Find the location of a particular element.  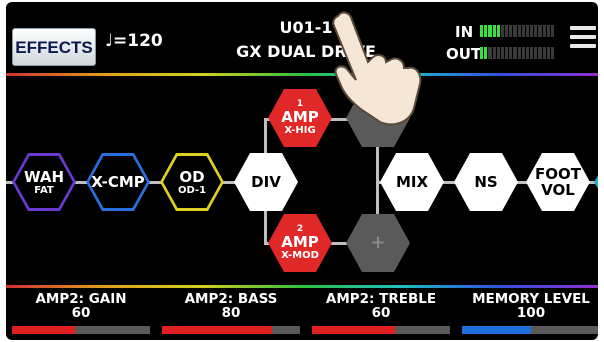

block-sublabel: OD-1 is located at coordinates (192, 190).